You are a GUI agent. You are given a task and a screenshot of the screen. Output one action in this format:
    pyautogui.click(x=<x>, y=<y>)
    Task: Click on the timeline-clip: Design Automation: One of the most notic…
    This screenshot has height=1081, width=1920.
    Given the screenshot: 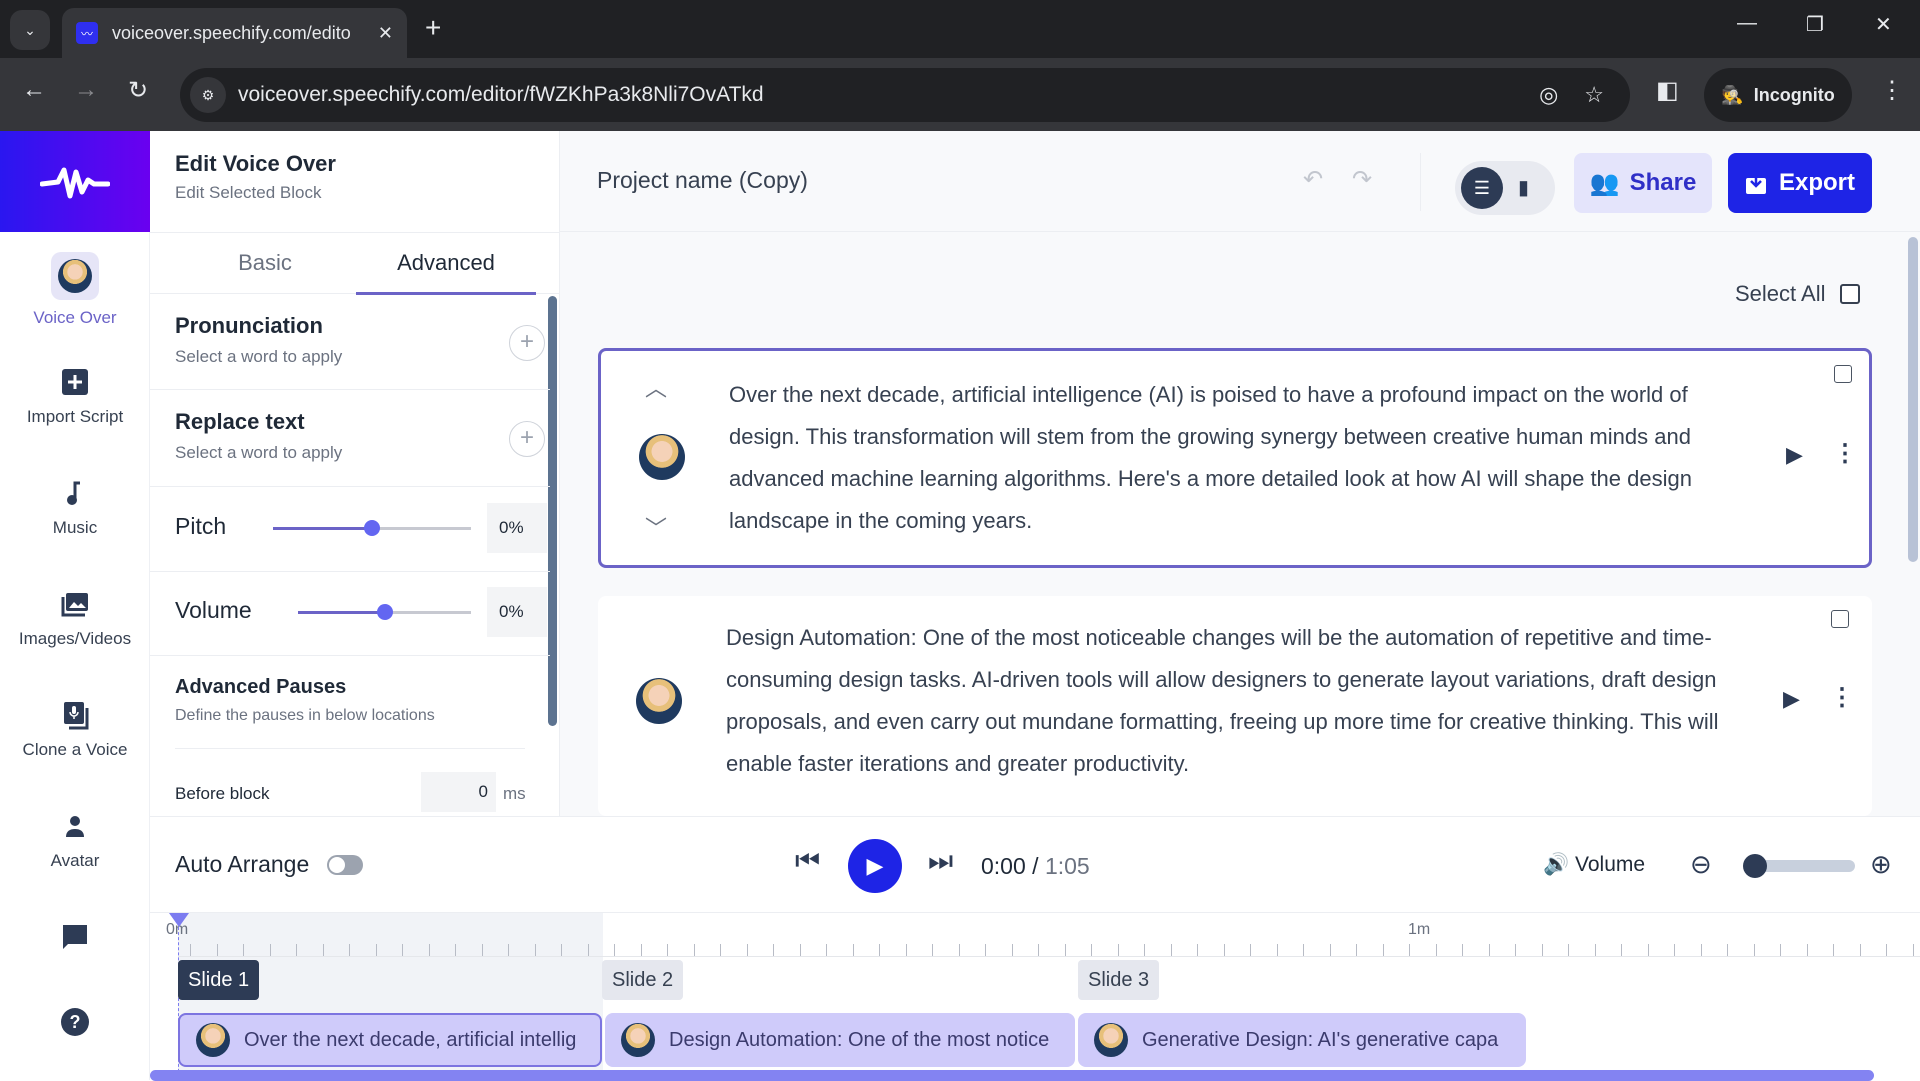 What is the action you would take?
    pyautogui.click(x=840, y=1040)
    